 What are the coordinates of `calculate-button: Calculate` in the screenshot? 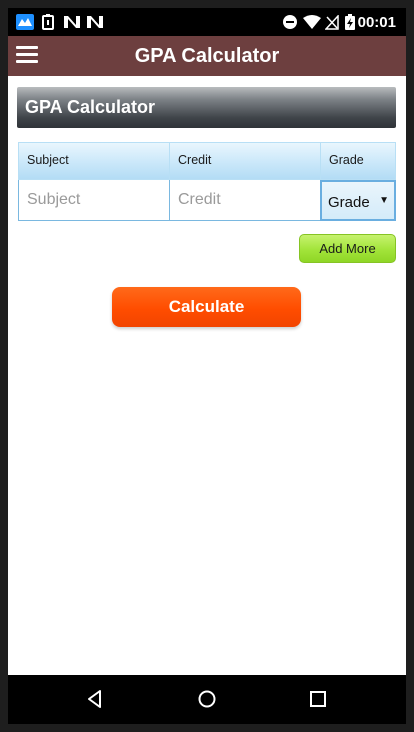 It's located at (206, 307).